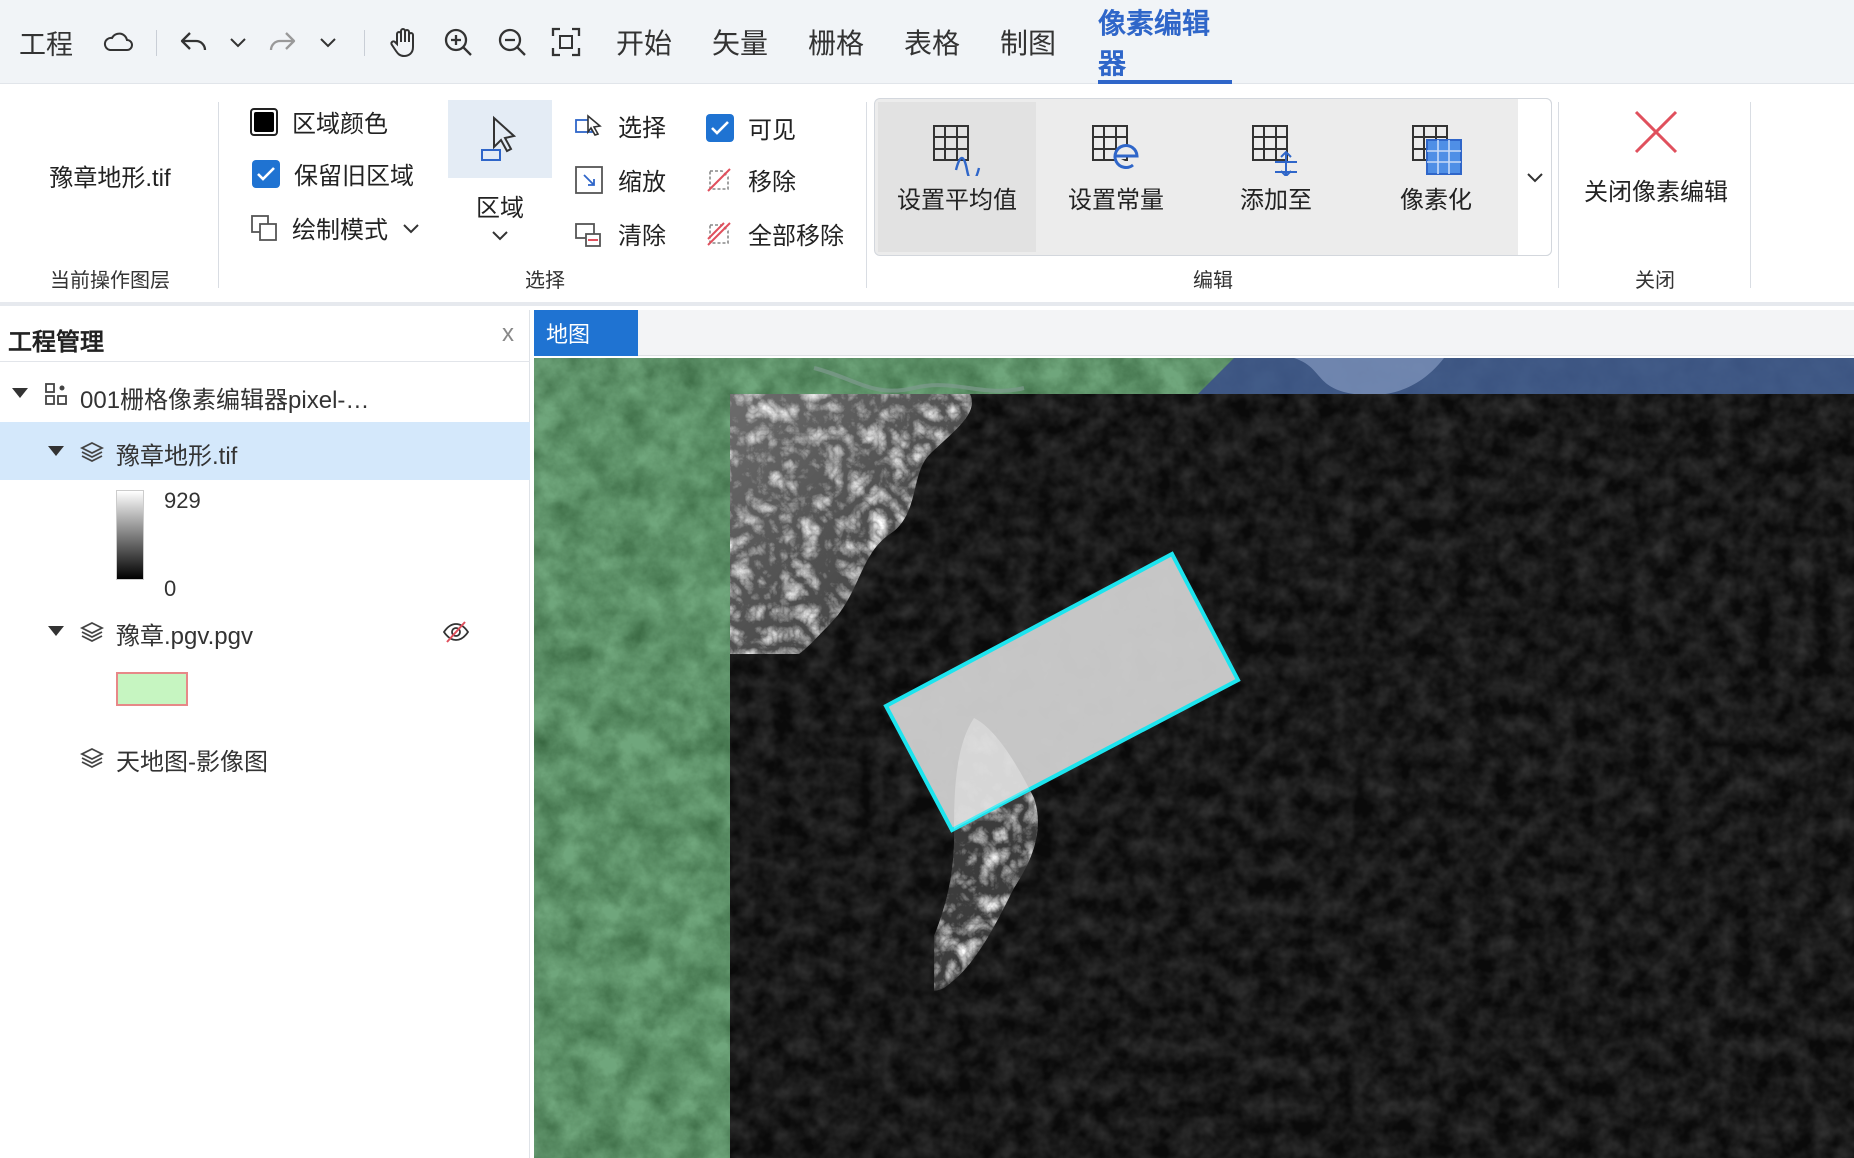 Image resolution: width=1854 pixels, height=1158 pixels. I want to click on zoom-to-region-icon, so click(589, 179).